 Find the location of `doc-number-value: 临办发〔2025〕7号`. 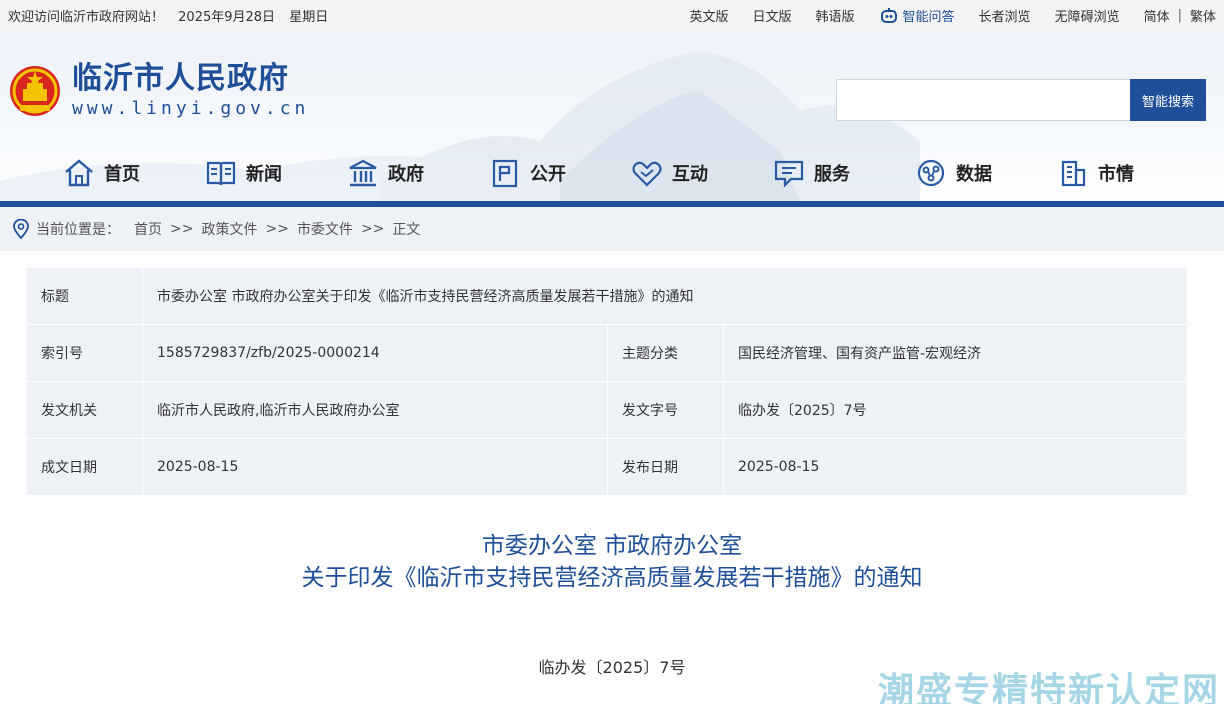

doc-number-value: 临办发〔2025〕7号 is located at coordinates (955, 410).